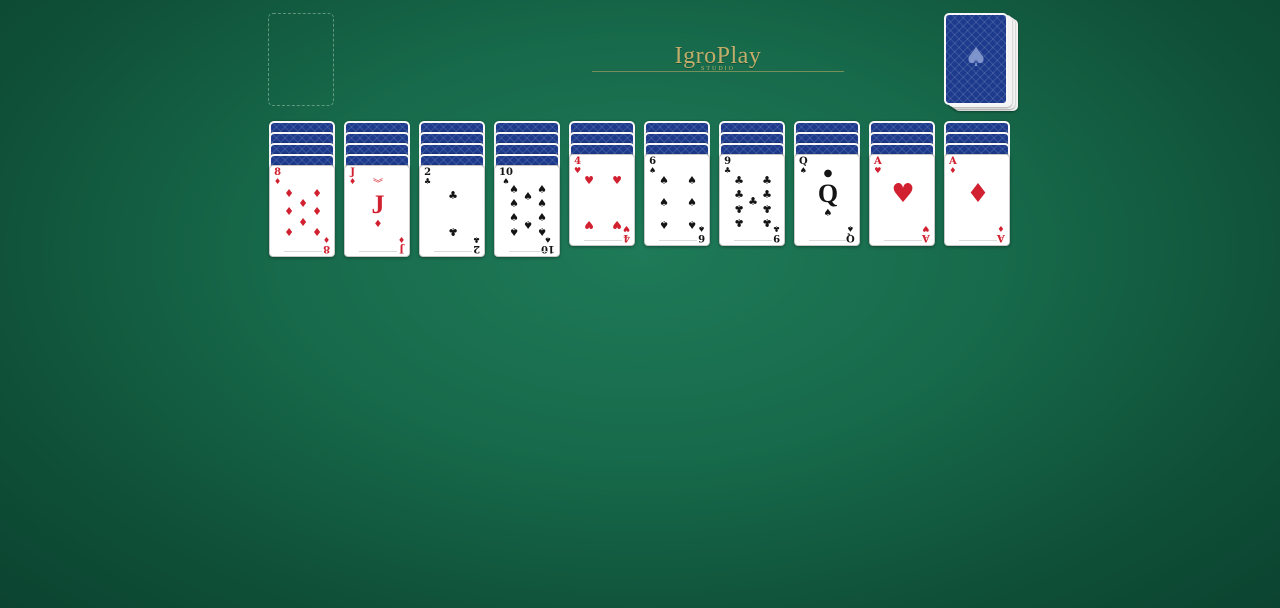  I want to click on crown-icon: ●, so click(828, 173).